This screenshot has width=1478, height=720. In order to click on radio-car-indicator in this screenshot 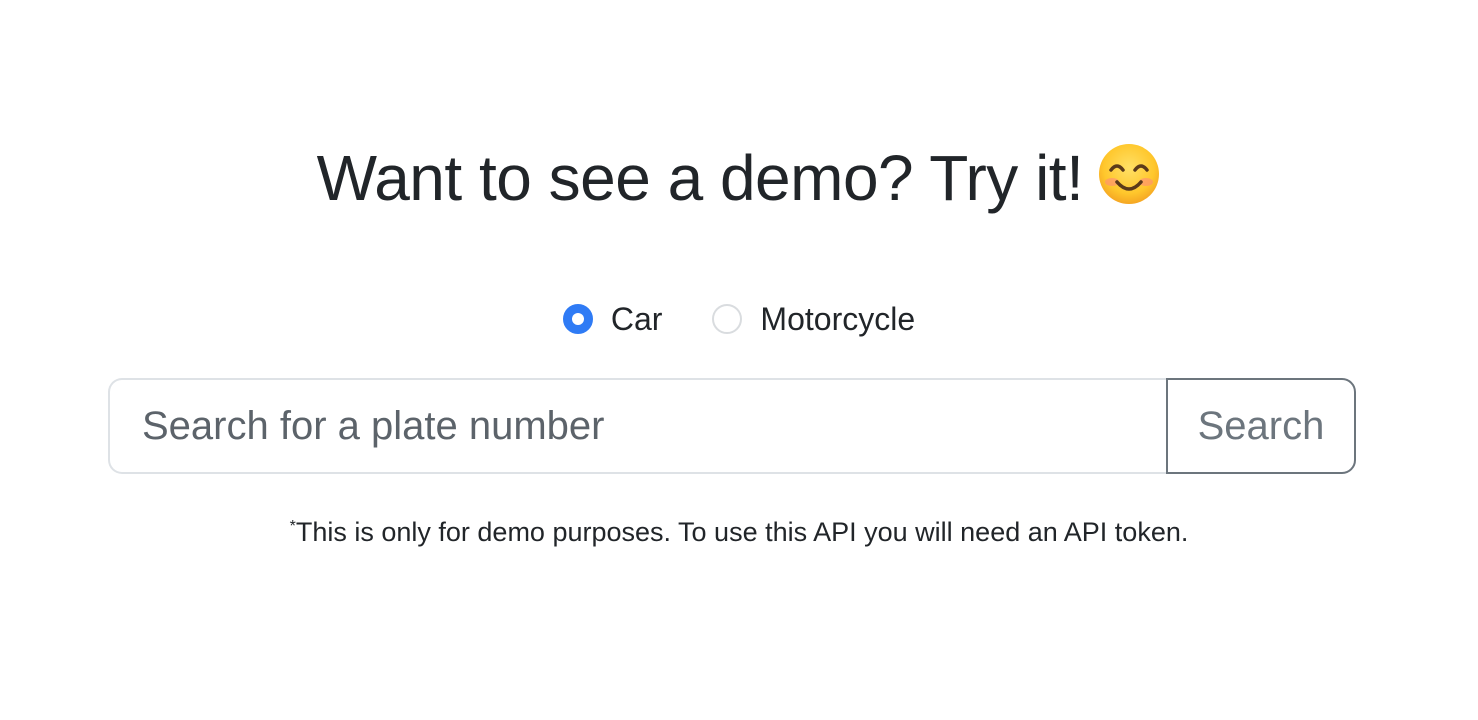, I will do `click(577, 319)`.